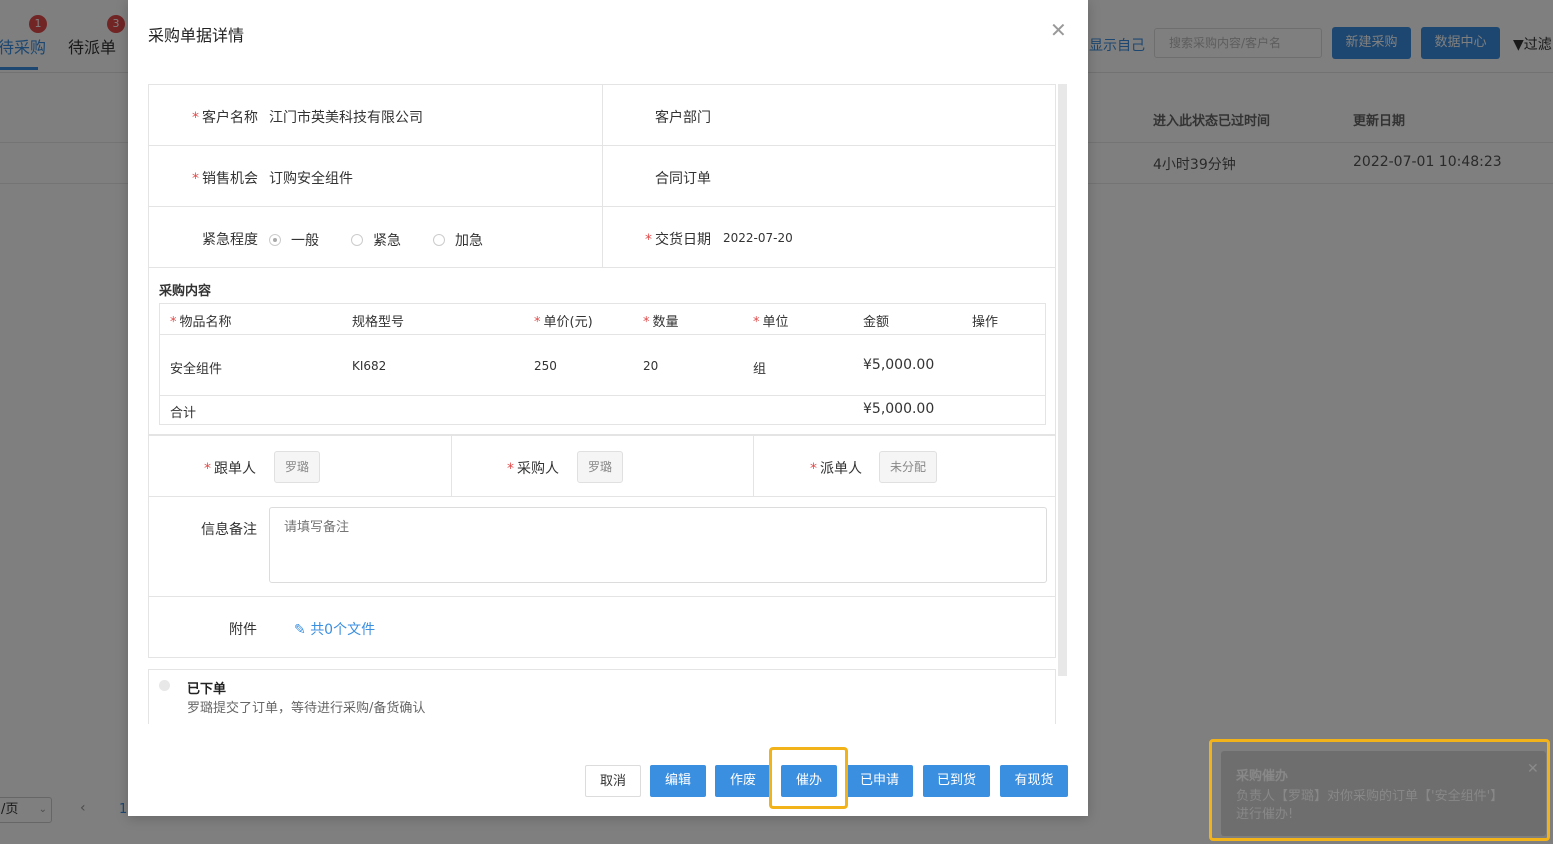 Image resolution: width=1553 pixels, height=844 pixels. What do you see at coordinates (602, 410) in the screenshot?
I see `purchase-total-row: 合计 ¥5,000.00` at bounding box center [602, 410].